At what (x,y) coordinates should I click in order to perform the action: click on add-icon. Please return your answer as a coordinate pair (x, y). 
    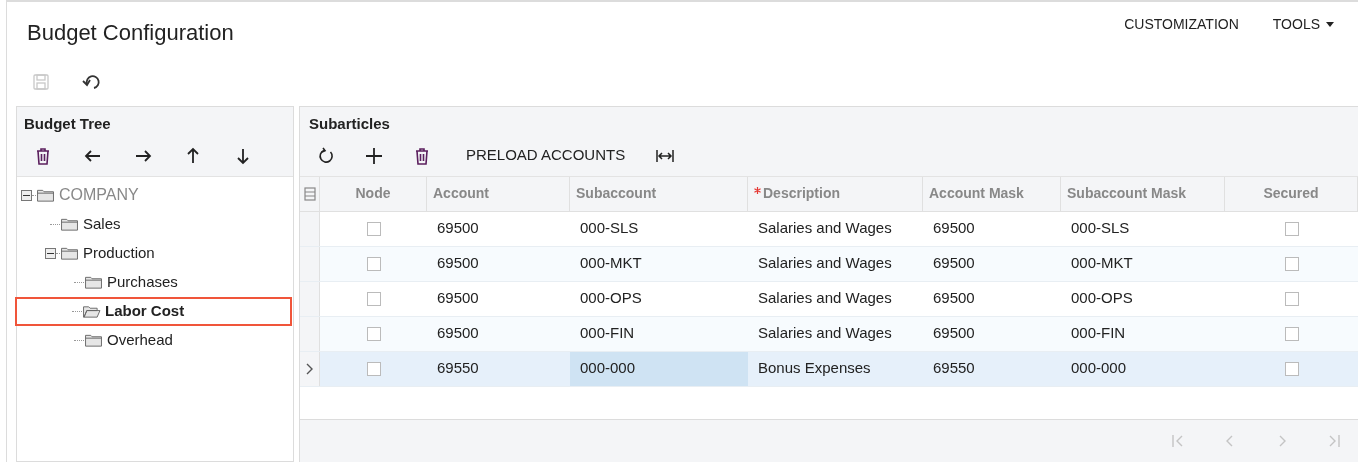
    Looking at the image, I should click on (374, 155).